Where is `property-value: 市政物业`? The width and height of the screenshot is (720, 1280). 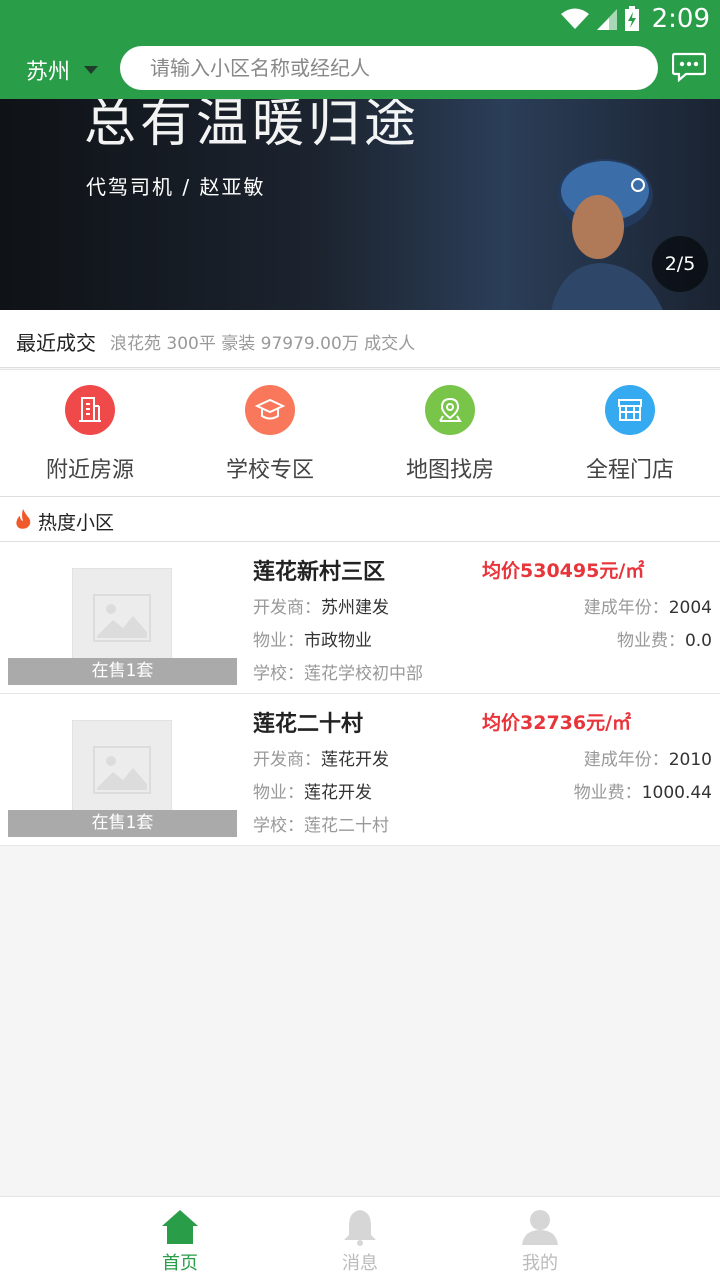 property-value: 市政物业 is located at coordinates (338, 641).